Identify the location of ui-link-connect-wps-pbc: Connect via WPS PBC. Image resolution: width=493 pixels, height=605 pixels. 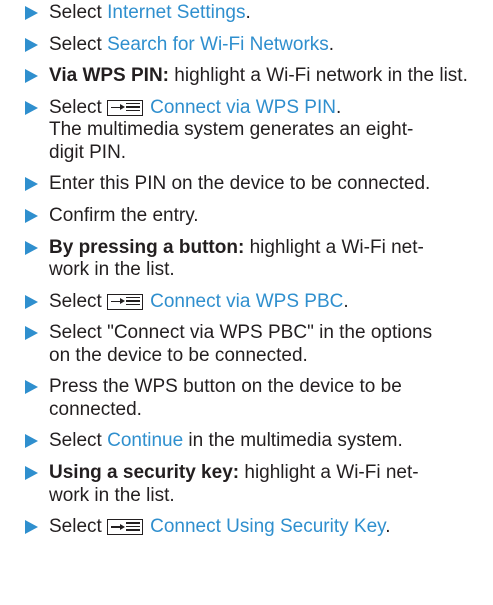
(246, 301).